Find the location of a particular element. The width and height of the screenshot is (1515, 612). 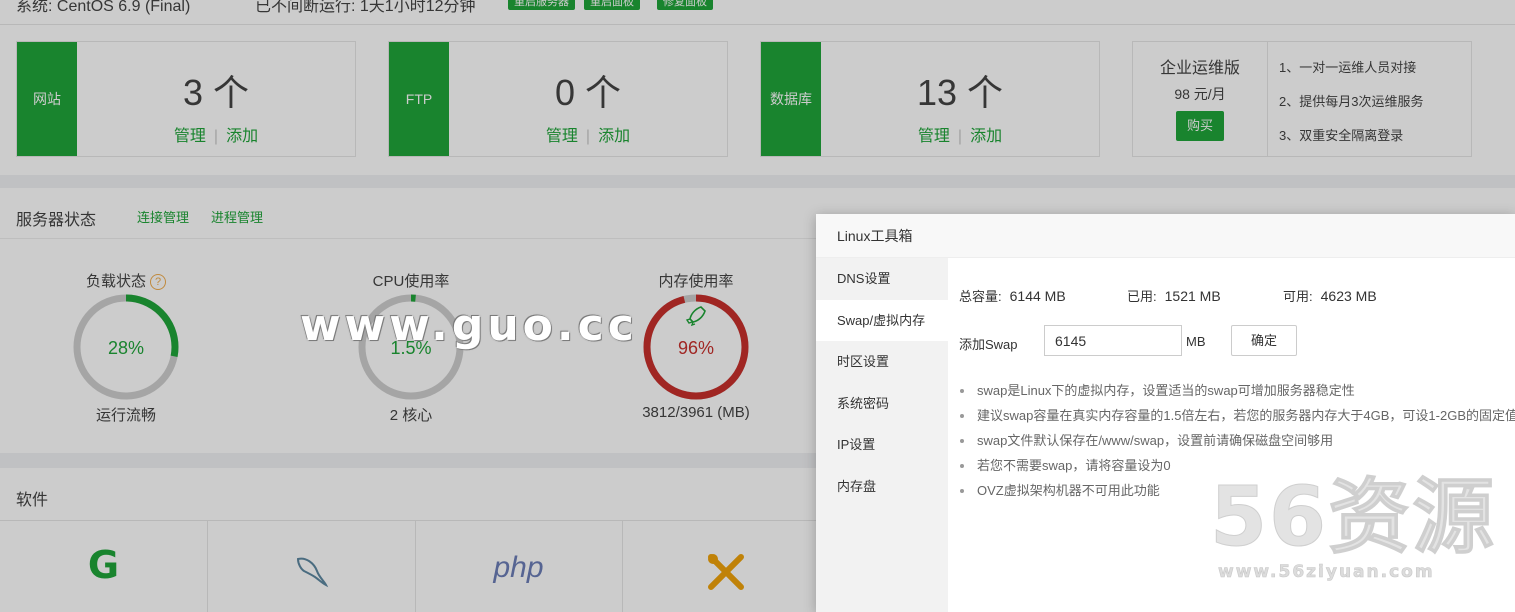

menu-item-swap: Swap/虚拟内存 is located at coordinates (882, 320).